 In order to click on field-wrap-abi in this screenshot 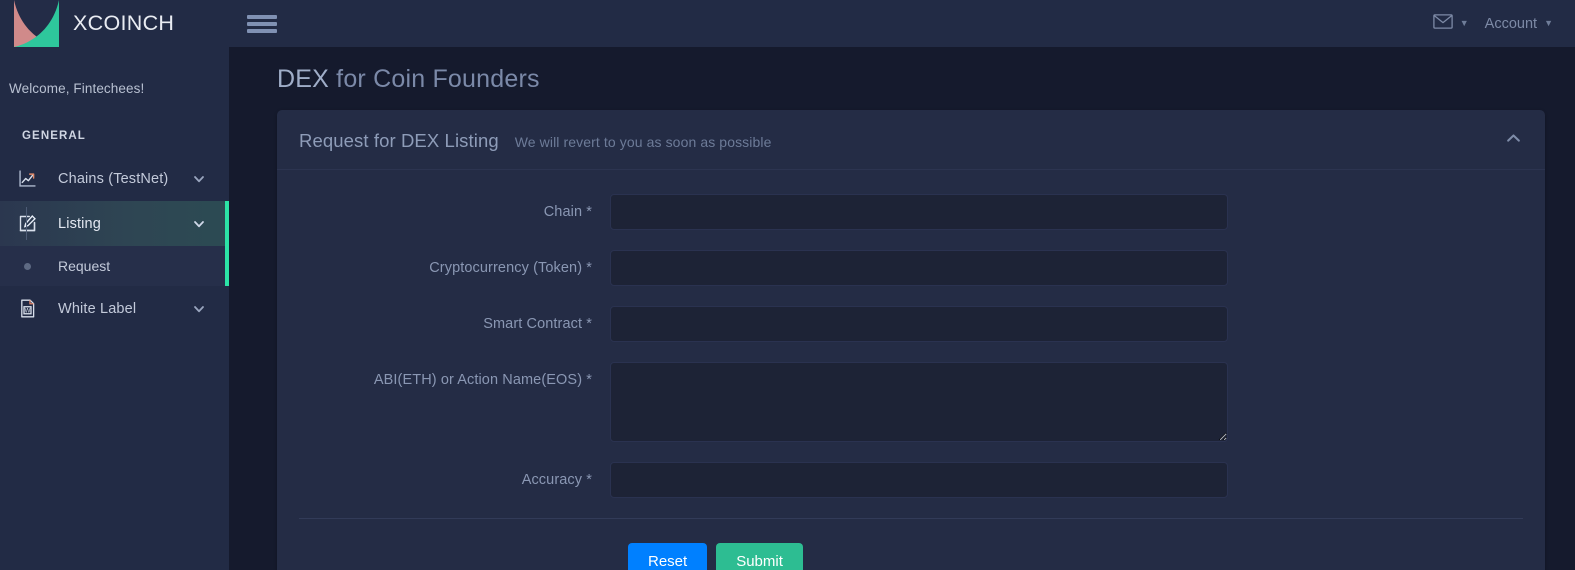, I will do `click(919, 402)`.